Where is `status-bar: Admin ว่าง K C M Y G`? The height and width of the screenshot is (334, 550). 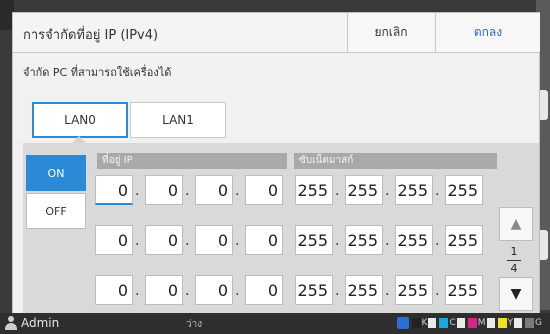 status-bar: Admin ว่าง K C M Y G is located at coordinates (275, 323).